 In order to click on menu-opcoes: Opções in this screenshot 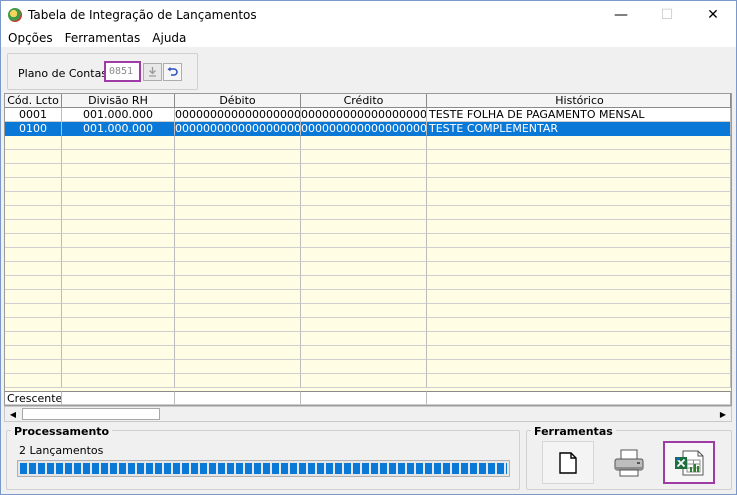, I will do `click(29, 38)`.